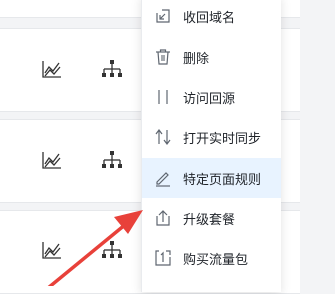 The width and height of the screenshot is (335, 294). I want to click on menu-item-upgrade-plan: 升级套餐, so click(211, 218).